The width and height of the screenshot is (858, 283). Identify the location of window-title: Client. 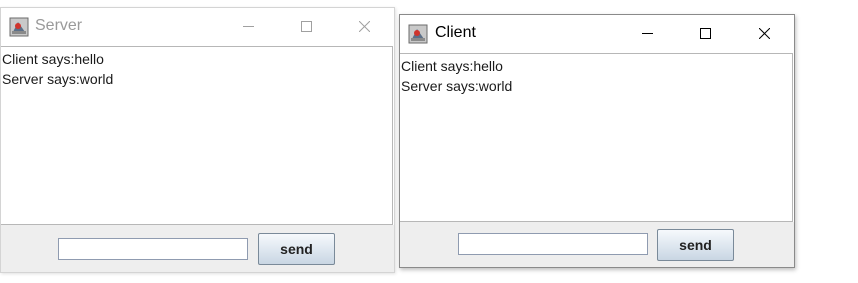
(455, 32).